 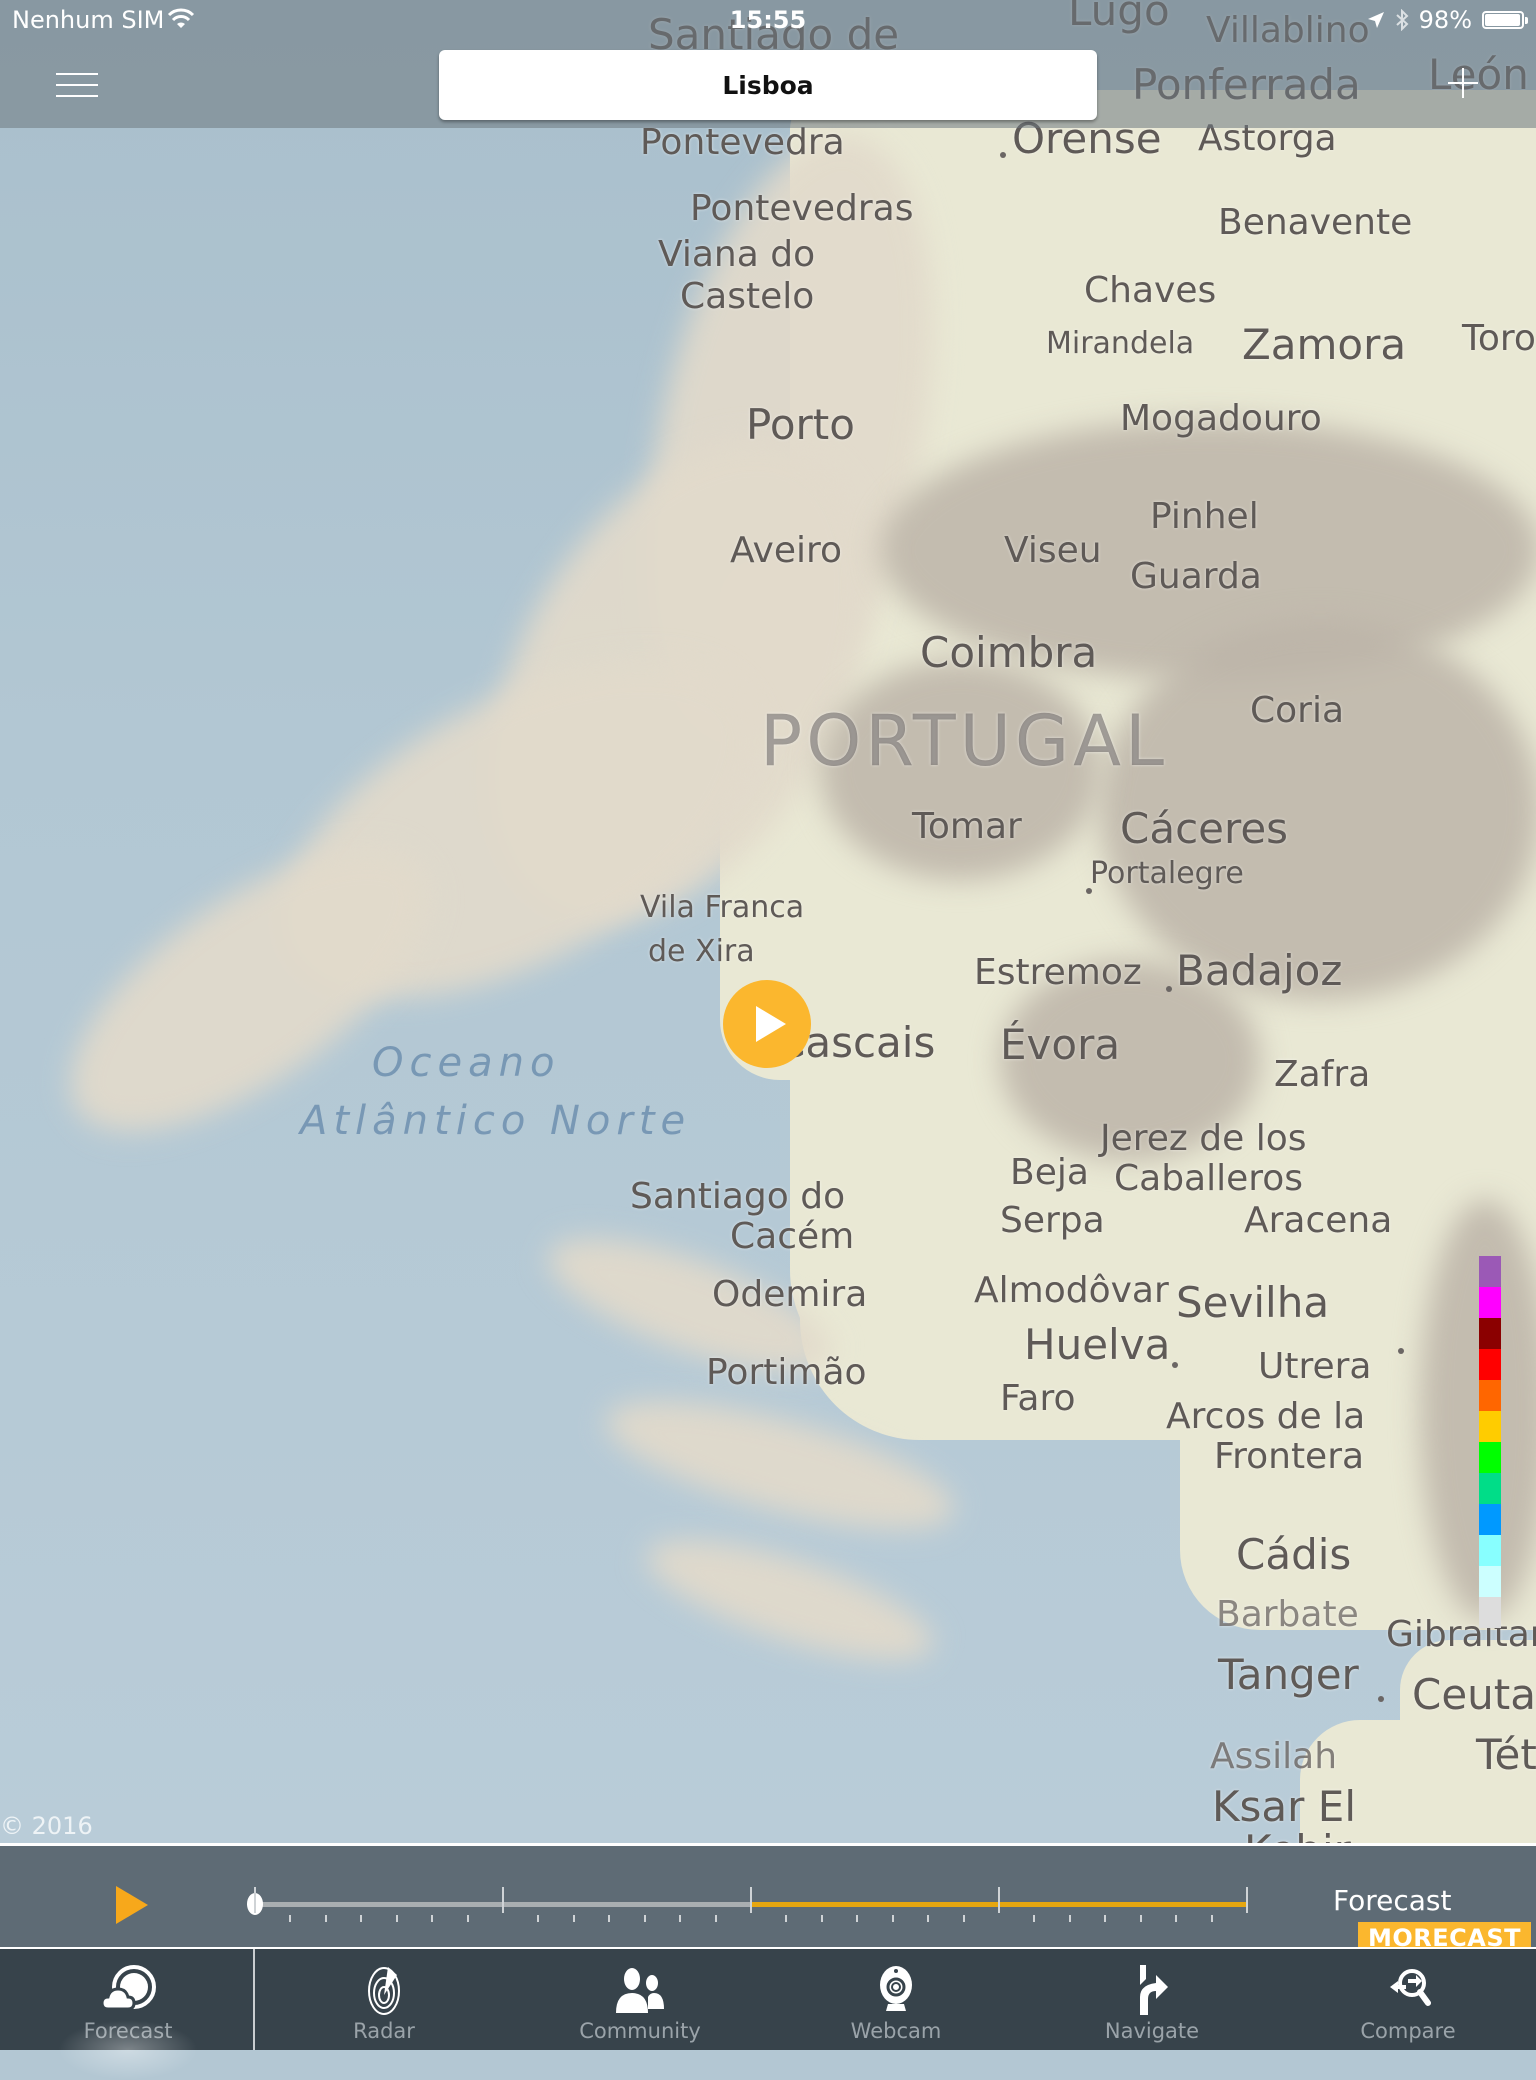 What do you see at coordinates (1038, 1398) in the screenshot?
I see `place-label: Faro` at bounding box center [1038, 1398].